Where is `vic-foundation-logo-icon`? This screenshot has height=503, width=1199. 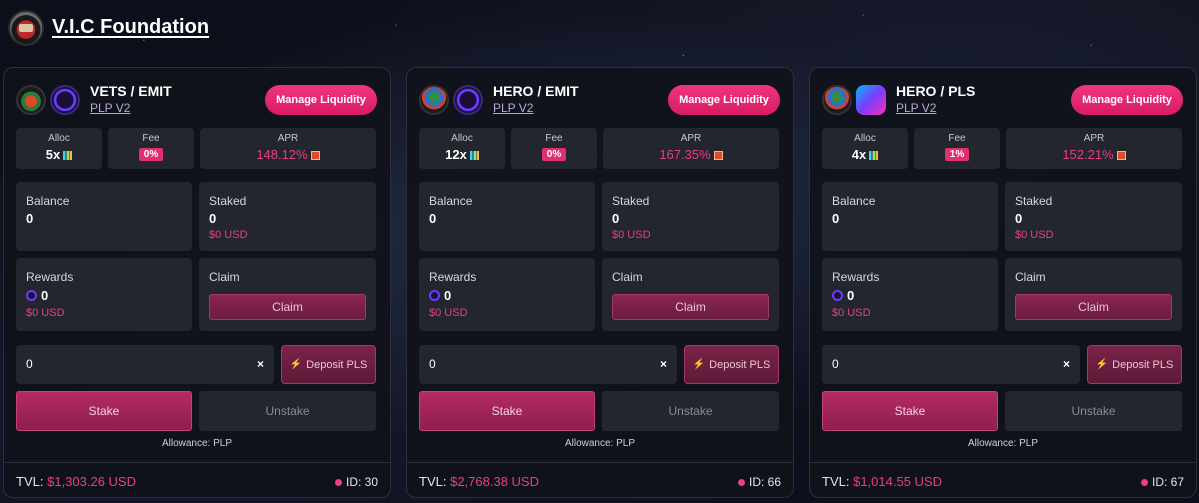
vic-foundation-logo-icon is located at coordinates (26, 27).